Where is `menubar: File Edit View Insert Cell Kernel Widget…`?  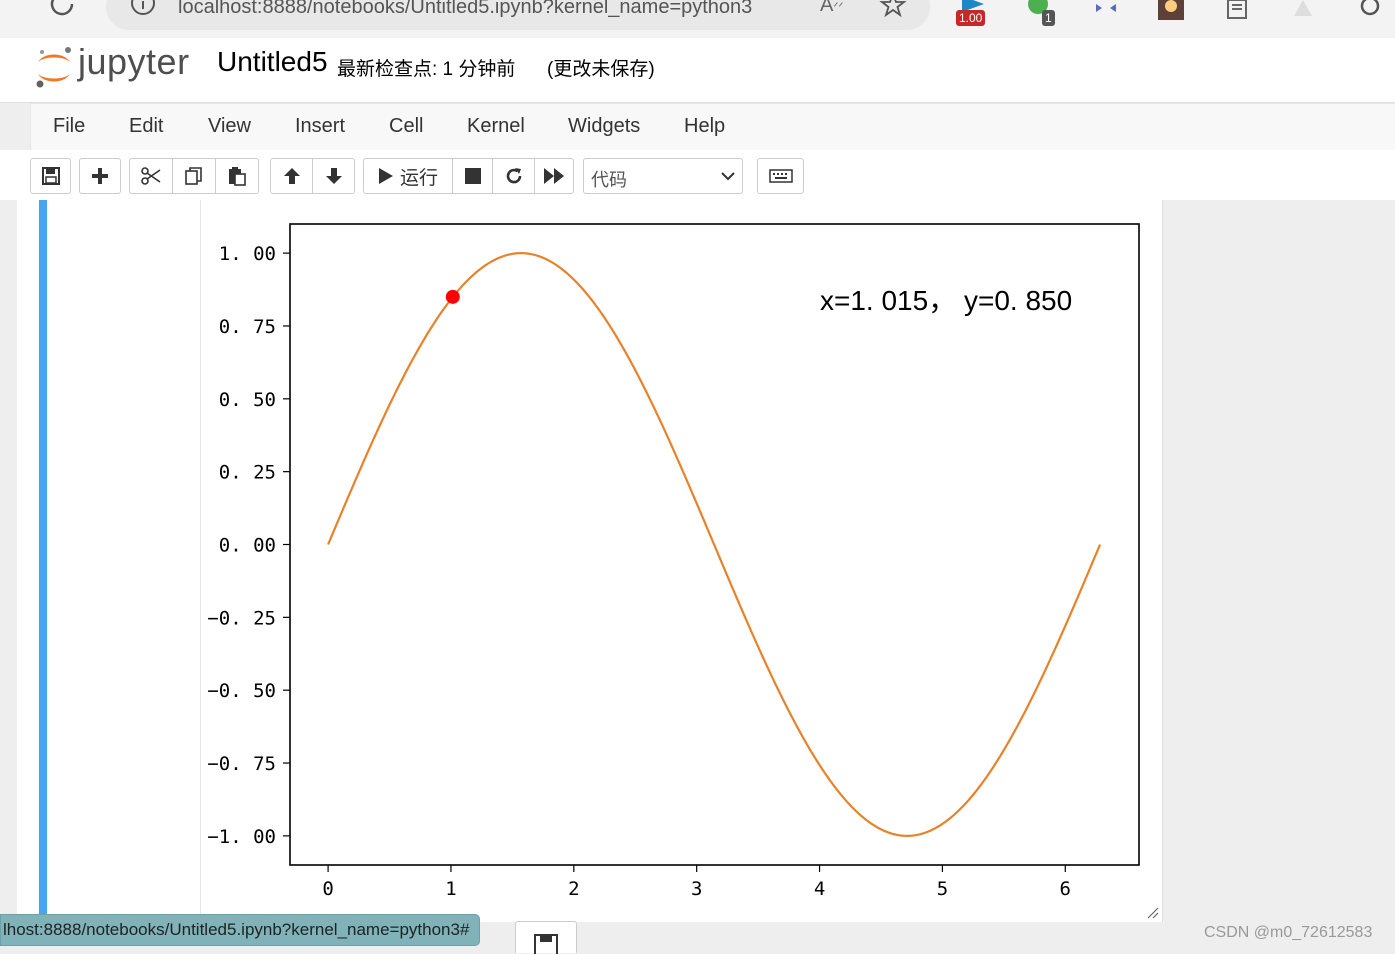 menubar: File Edit View Insert Cell Kernel Widget… is located at coordinates (712, 127).